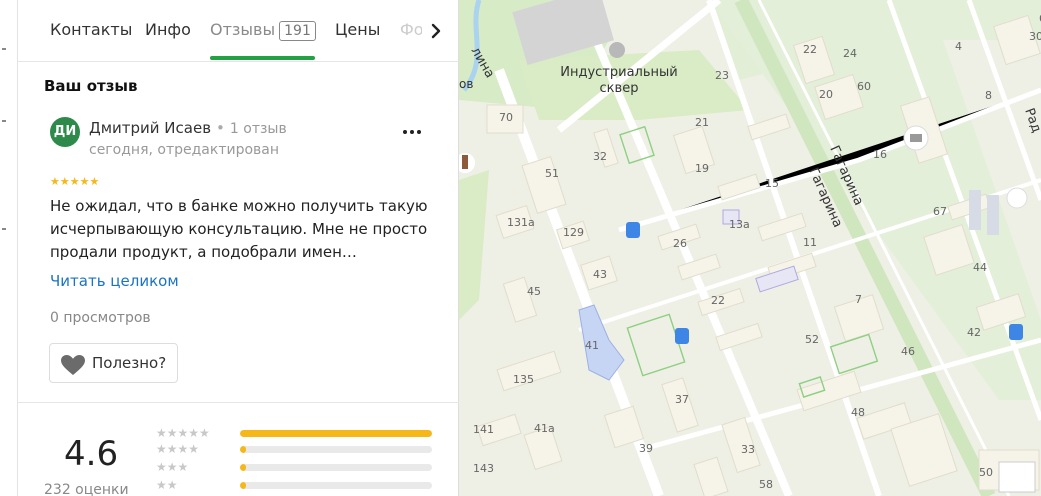 This screenshot has width=1041, height=496. I want to click on map-house-number: 20, so click(826, 94).